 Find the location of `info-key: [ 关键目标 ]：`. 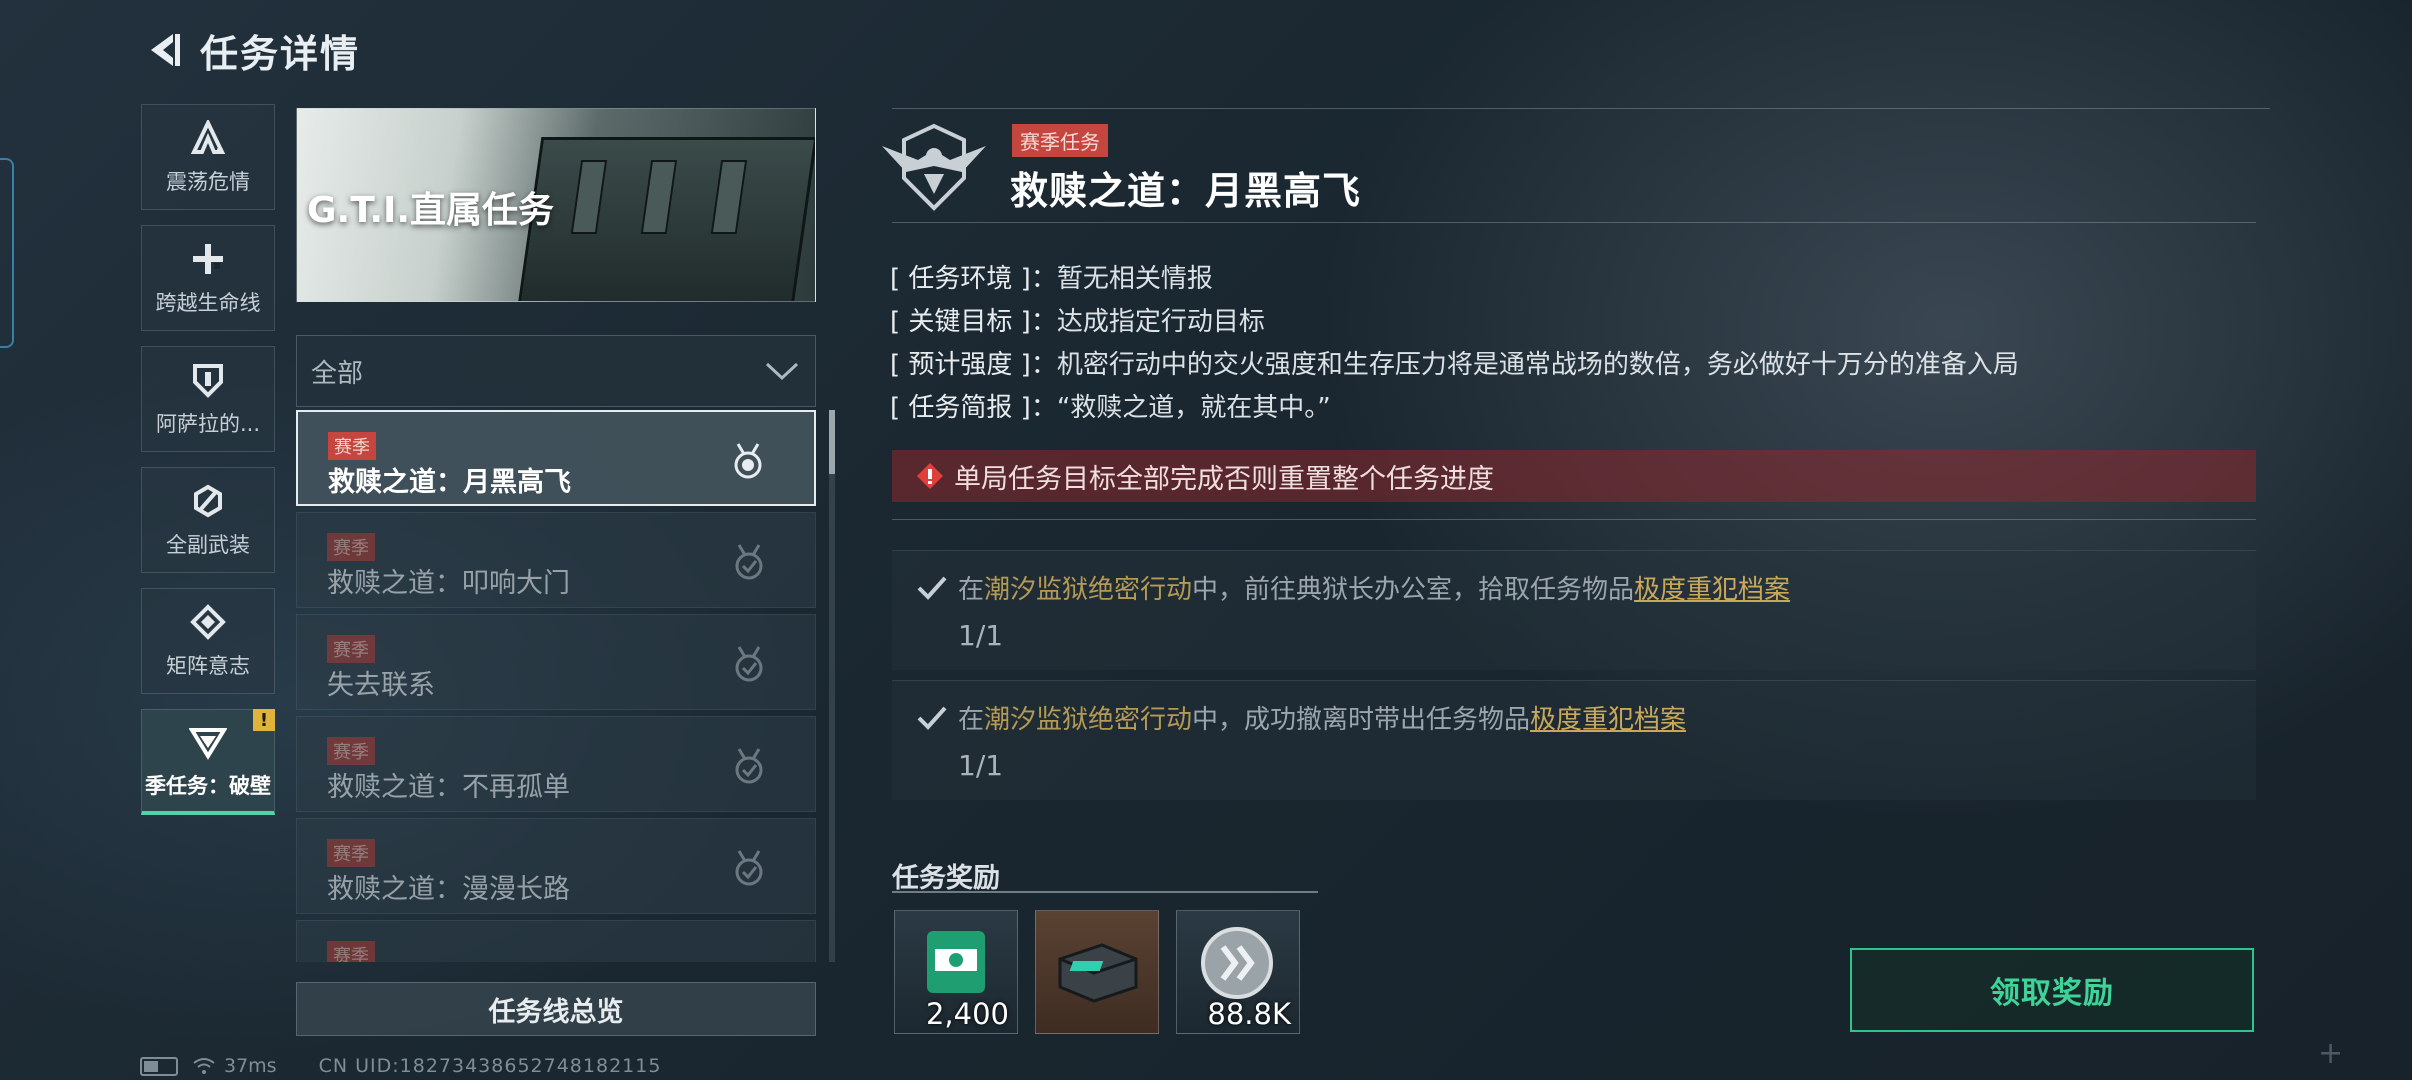

info-key: [ 关键目标 ]： is located at coordinates (973, 322).